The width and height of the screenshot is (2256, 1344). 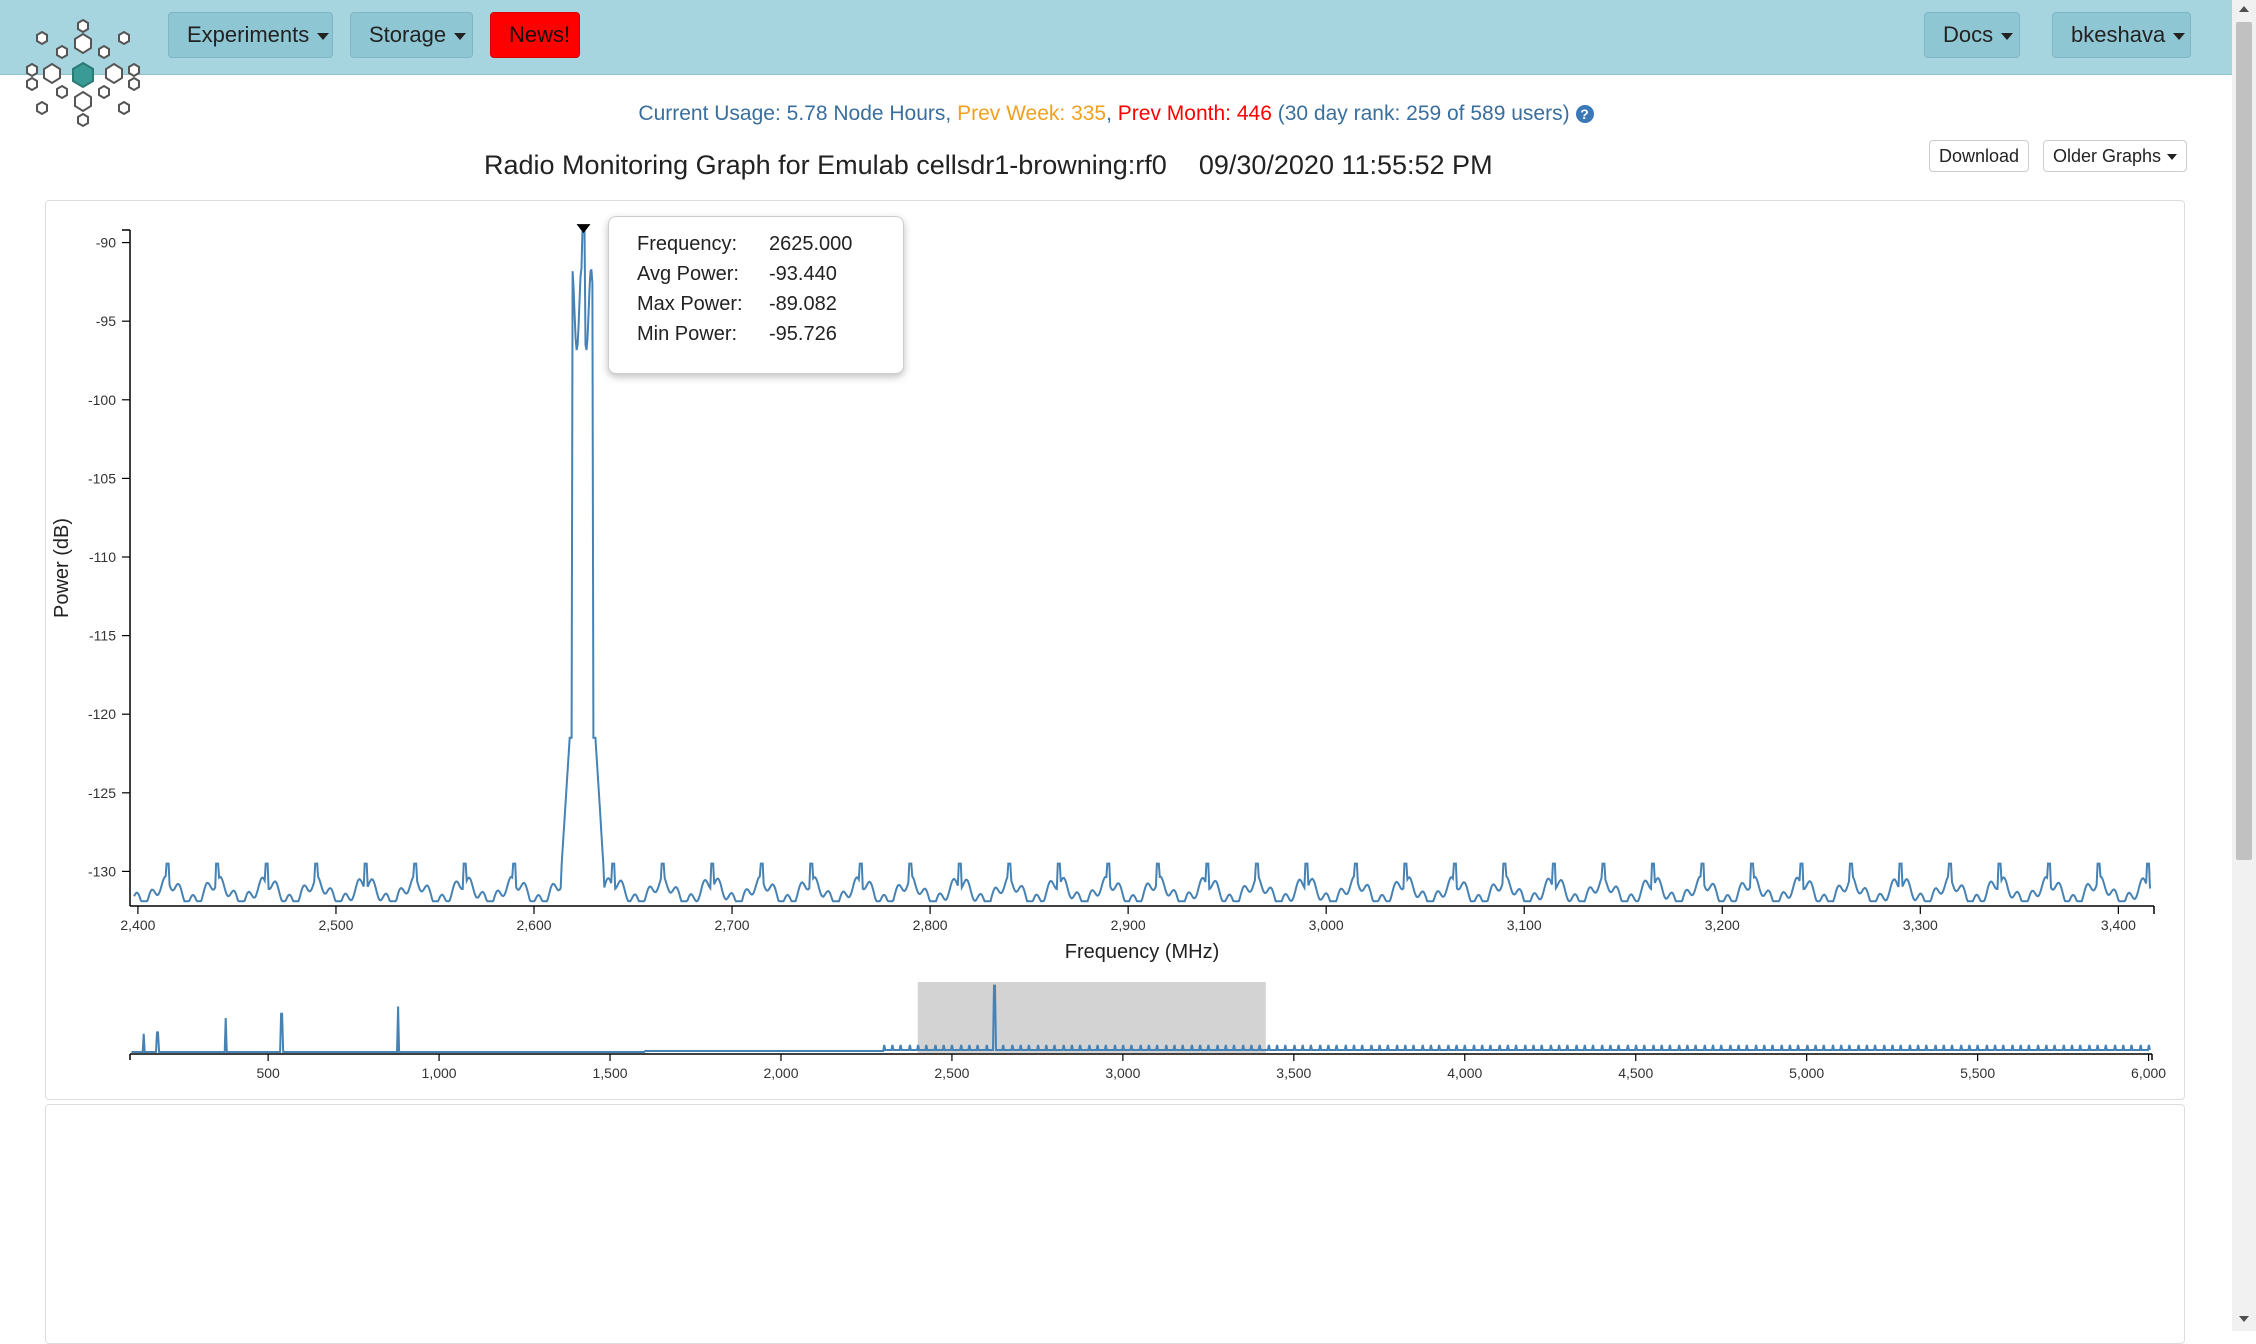 I want to click on brush-selection, so click(x=1091, y=1017).